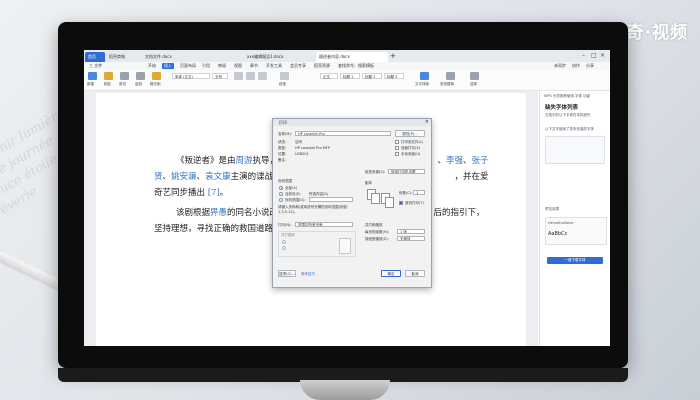 Image resolution: width=700 pixels, height=400 pixels. What do you see at coordinates (372, 76) in the screenshot?
I see `style-heading-2: 标题 2` at bounding box center [372, 76].